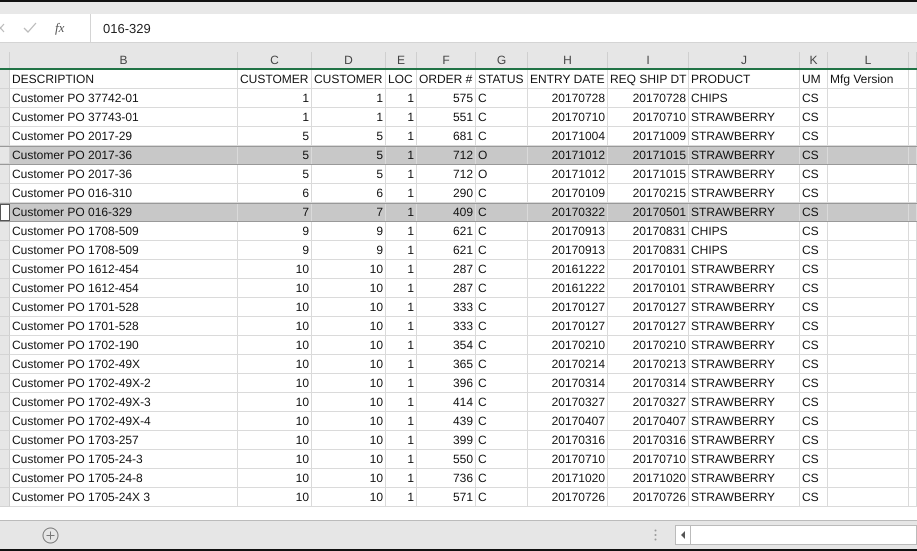  What do you see at coordinates (648, 98) in the screenshot?
I see `table-cell: 20170728` at bounding box center [648, 98].